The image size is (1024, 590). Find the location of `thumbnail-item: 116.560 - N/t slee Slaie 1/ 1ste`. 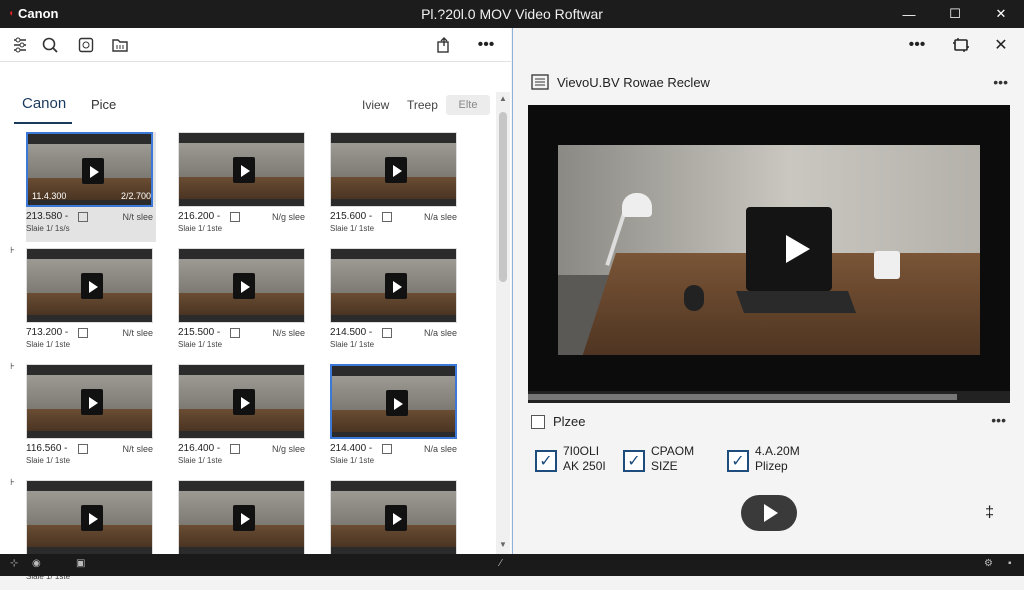

thumbnail-item: 116.560 - N/t slee Slaie 1/ 1ste is located at coordinates (91, 419).